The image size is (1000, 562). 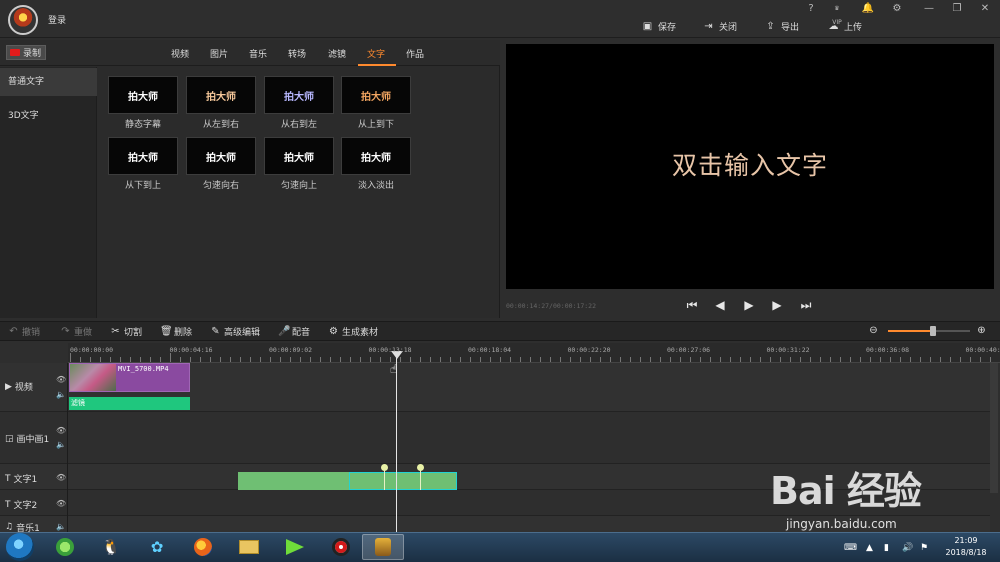 What do you see at coordinates (966, 547) in the screenshot?
I see `taskbar-clock: 21:09 2018/8/18` at bounding box center [966, 547].